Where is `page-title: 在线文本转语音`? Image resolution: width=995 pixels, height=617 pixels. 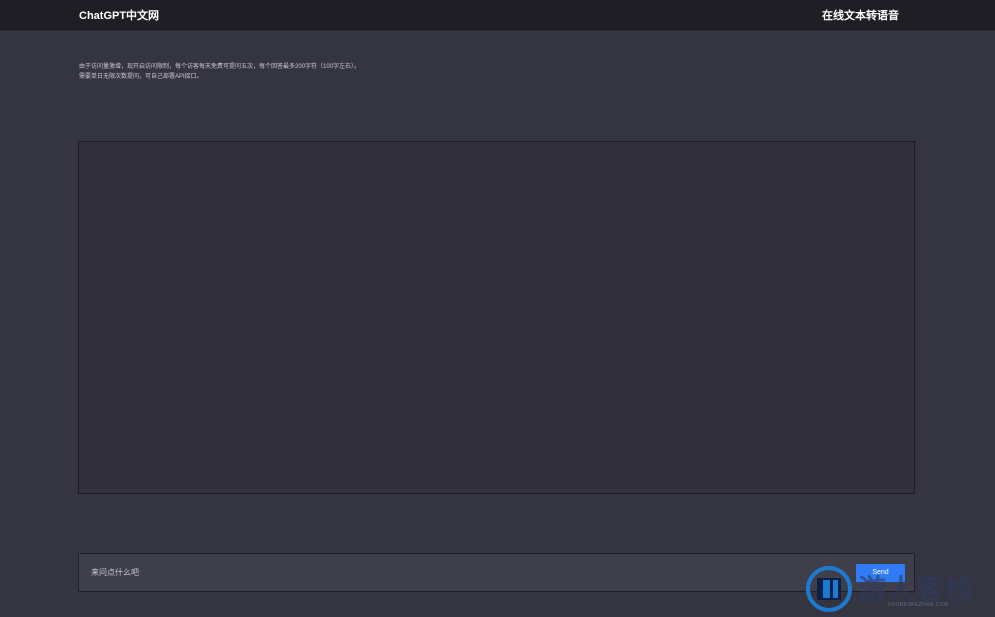
page-title: 在线文本转语音 is located at coordinates (860, 16).